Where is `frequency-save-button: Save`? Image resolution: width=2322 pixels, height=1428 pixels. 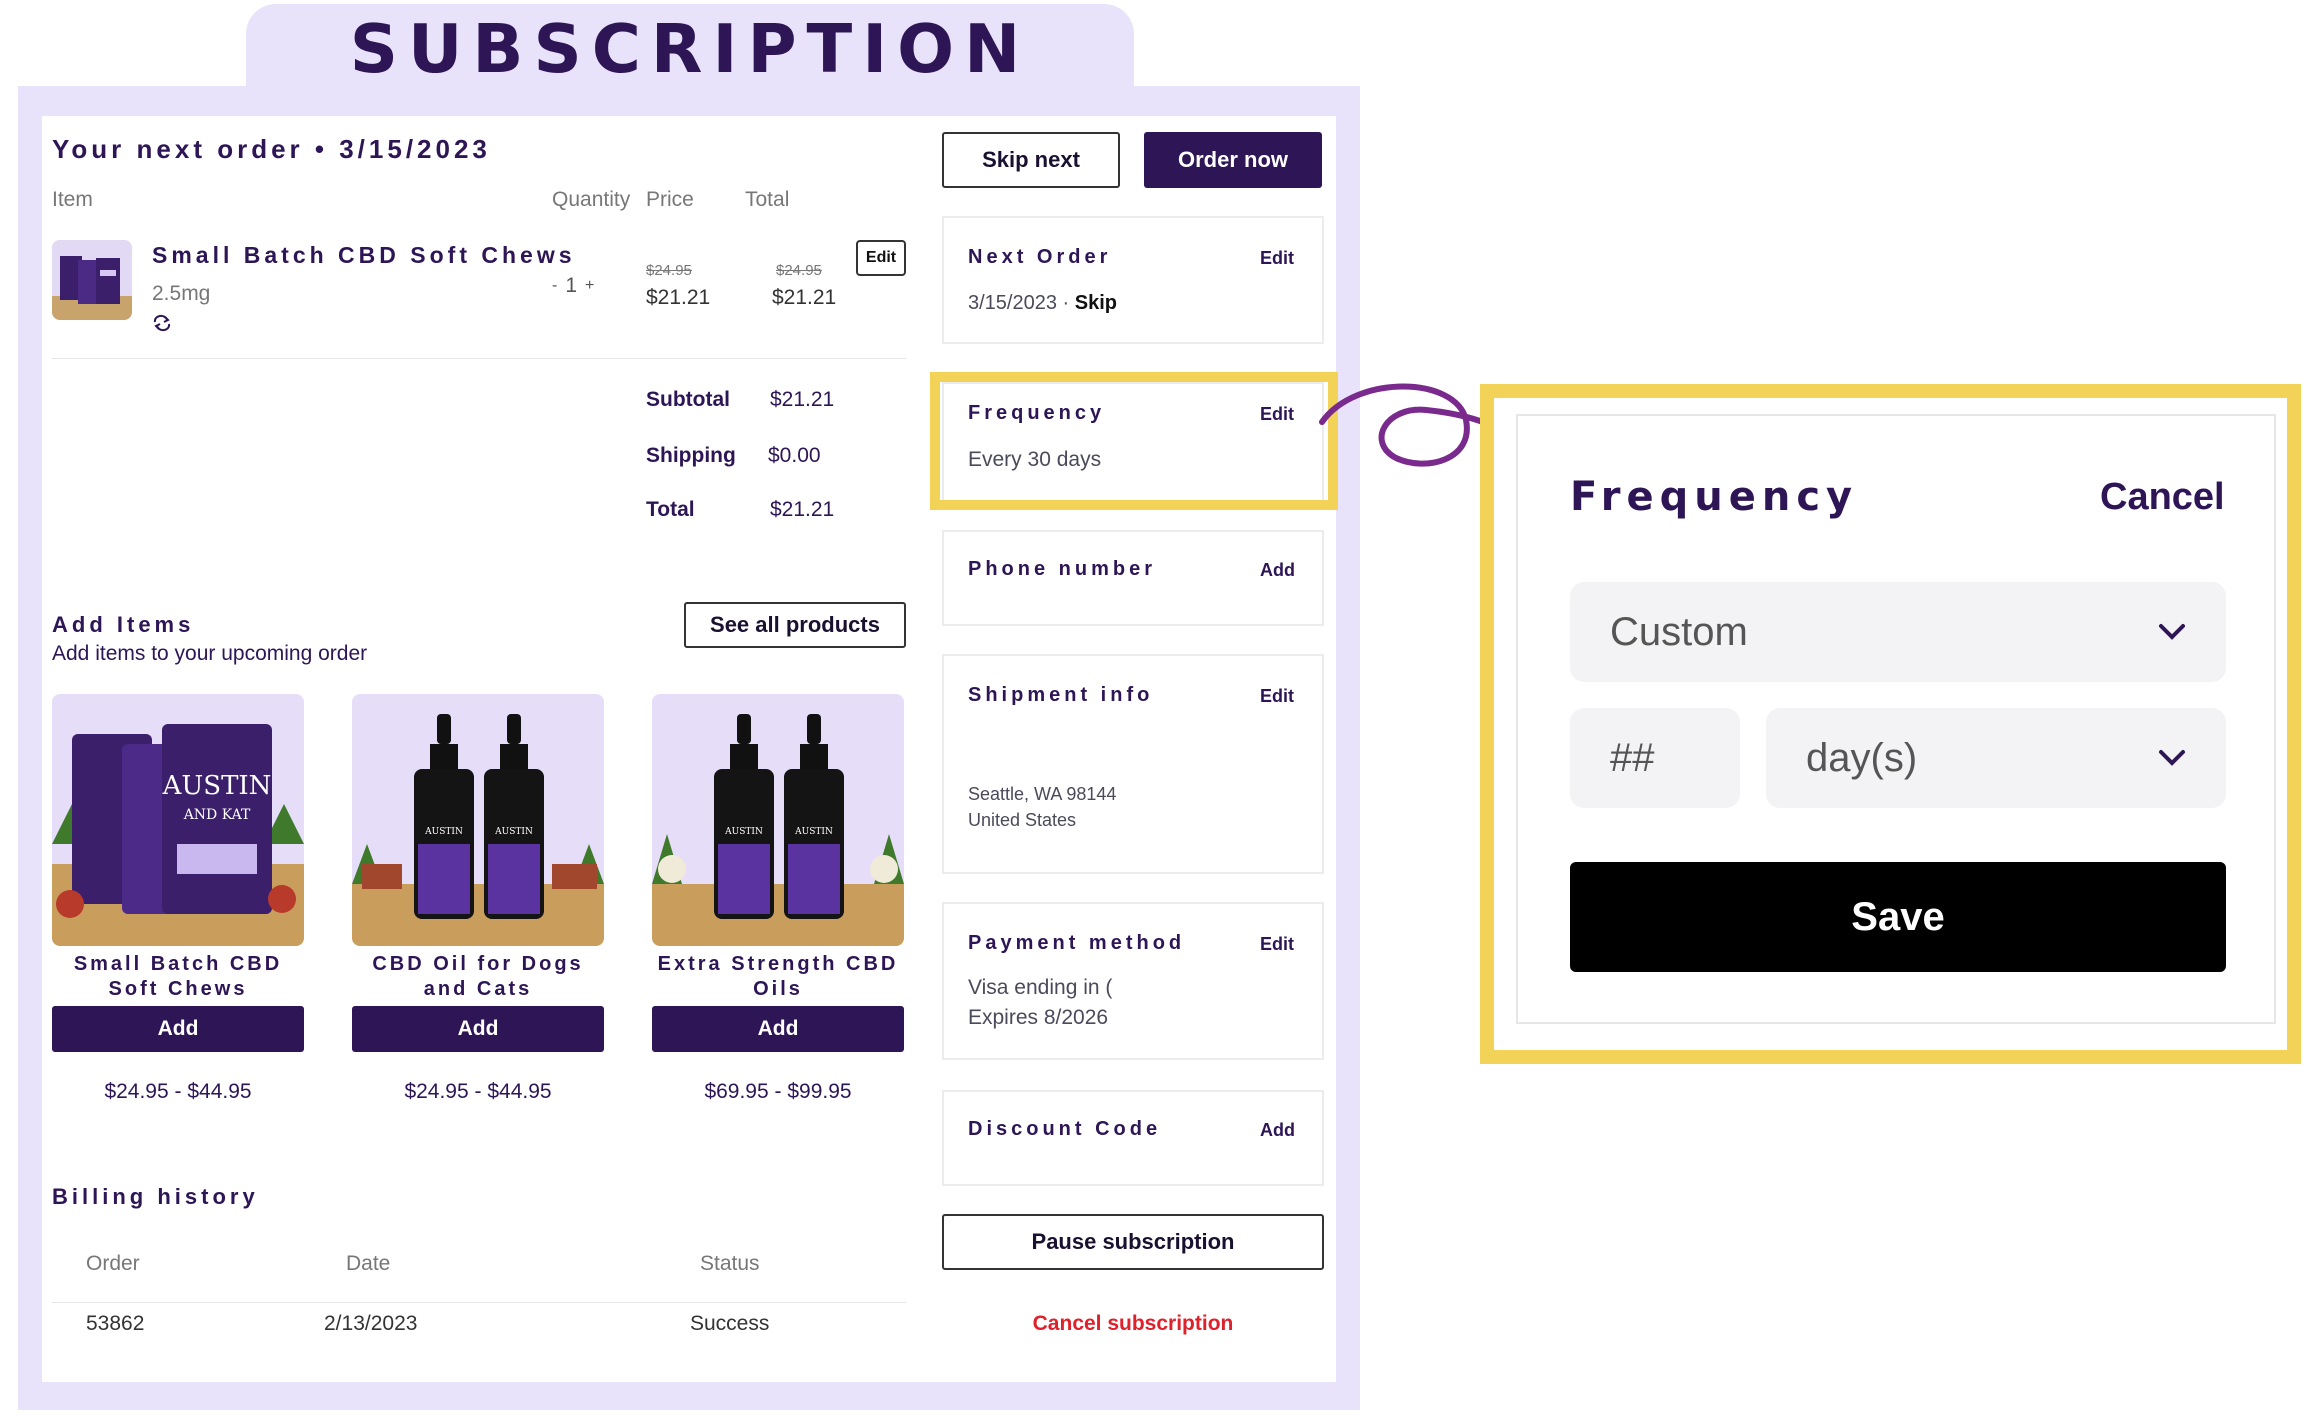
frequency-save-button: Save is located at coordinates (1898, 917).